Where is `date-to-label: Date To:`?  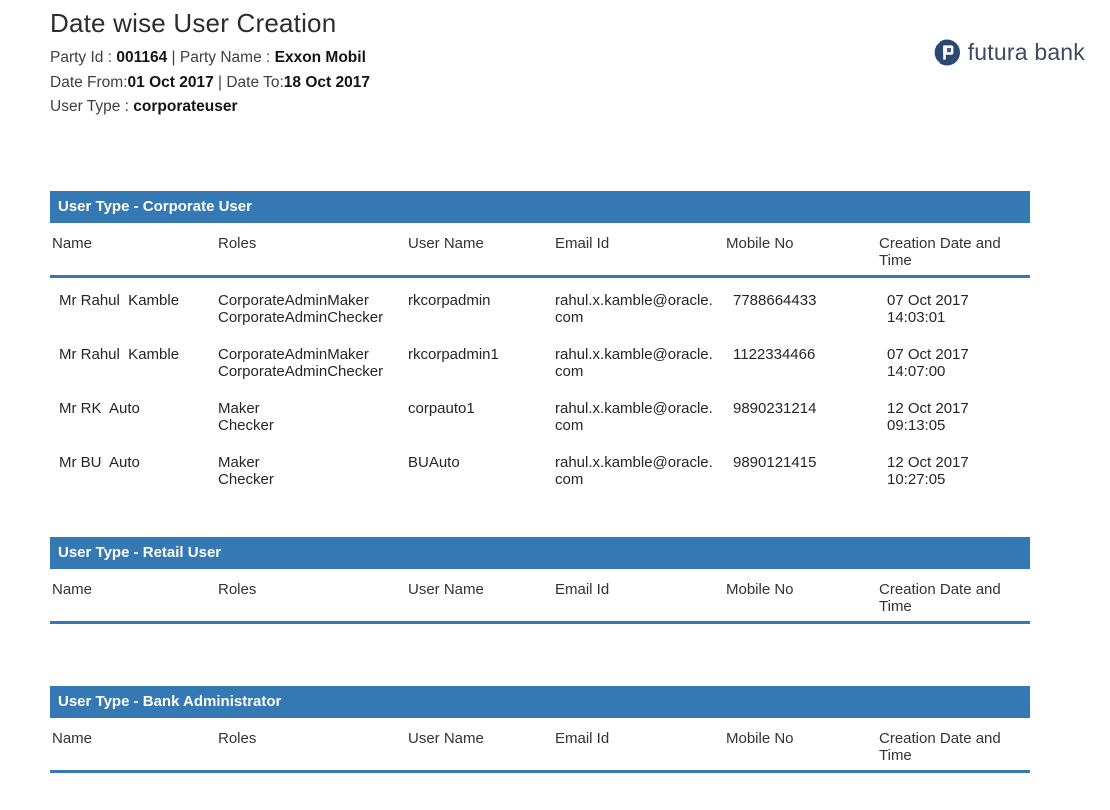
date-to-label: Date To: is located at coordinates (255, 82).